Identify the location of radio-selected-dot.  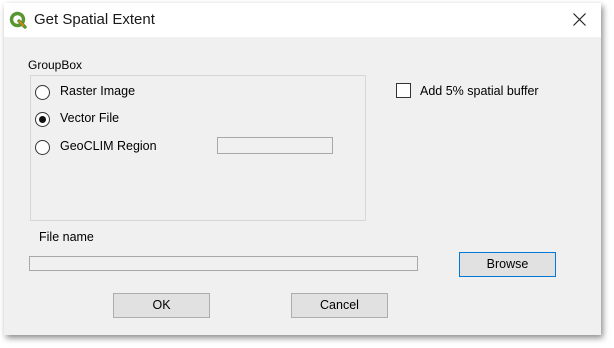
(42, 119).